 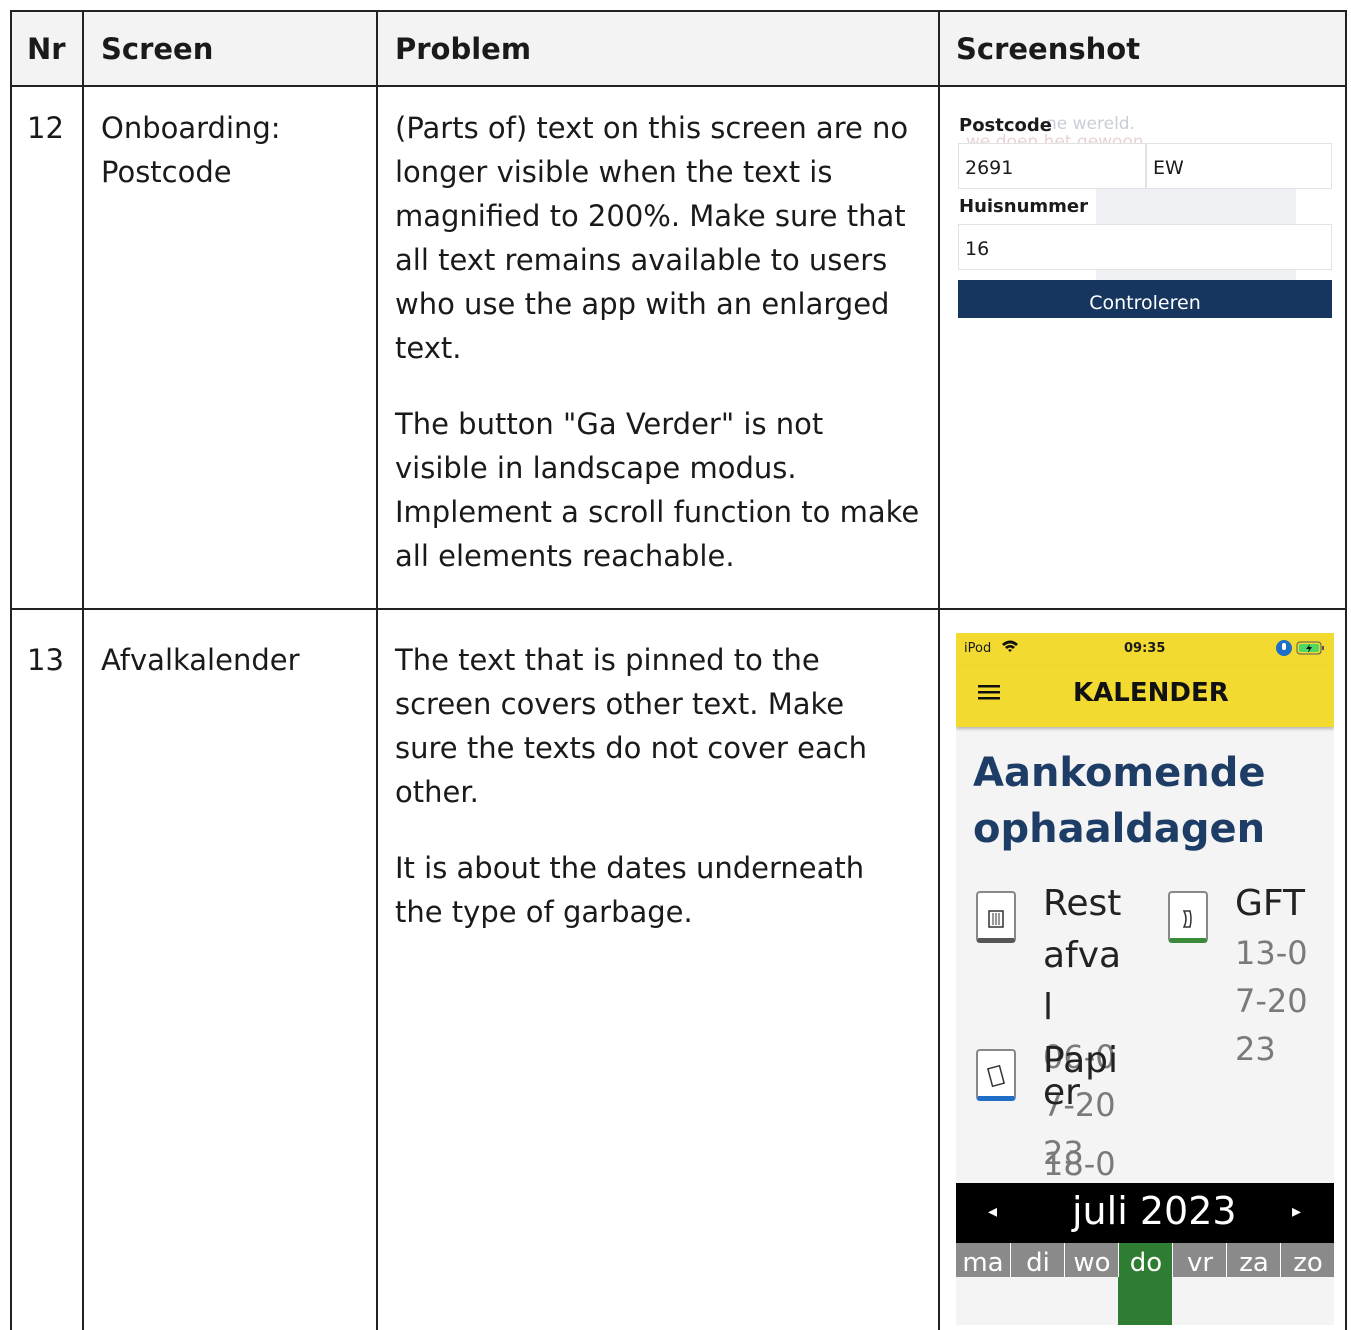 I want to click on gft-name: GFT, so click(x=1270, y=903).